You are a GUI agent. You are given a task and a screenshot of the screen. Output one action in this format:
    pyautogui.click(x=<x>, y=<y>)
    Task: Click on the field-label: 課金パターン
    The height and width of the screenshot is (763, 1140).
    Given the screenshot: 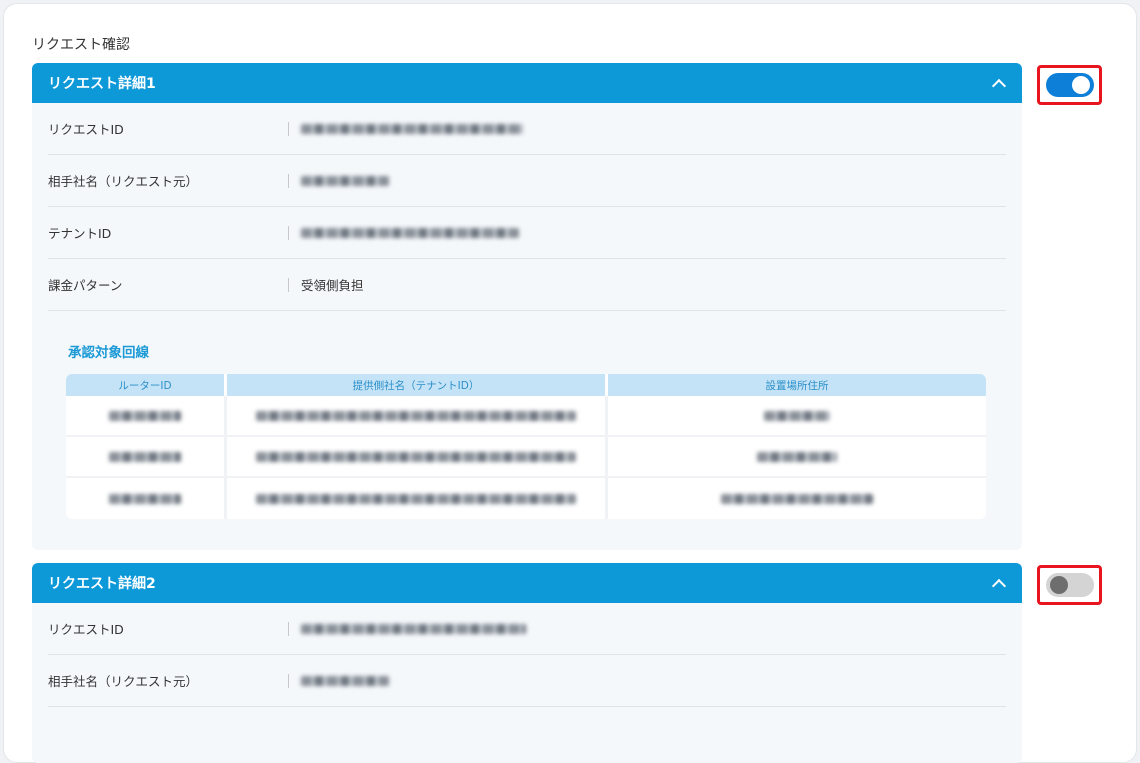 What is the action you would take?
    pyautogui.click(x=85, y=285)
    